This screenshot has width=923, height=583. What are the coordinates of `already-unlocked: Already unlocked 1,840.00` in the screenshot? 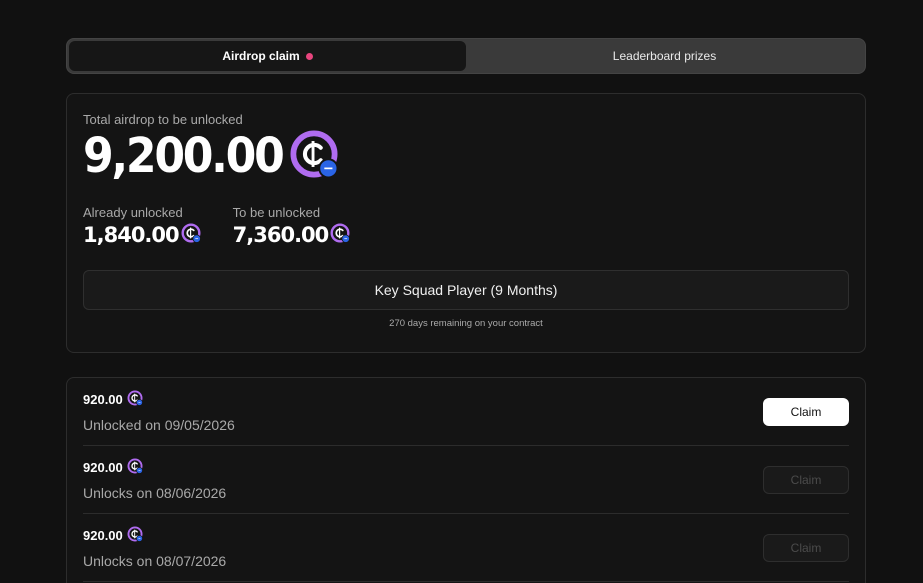 It's located at (142, 226).